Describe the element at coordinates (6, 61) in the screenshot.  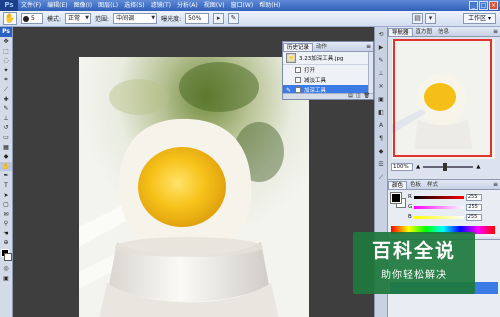
I see `lasso-tool-icon: ◌` at that location.